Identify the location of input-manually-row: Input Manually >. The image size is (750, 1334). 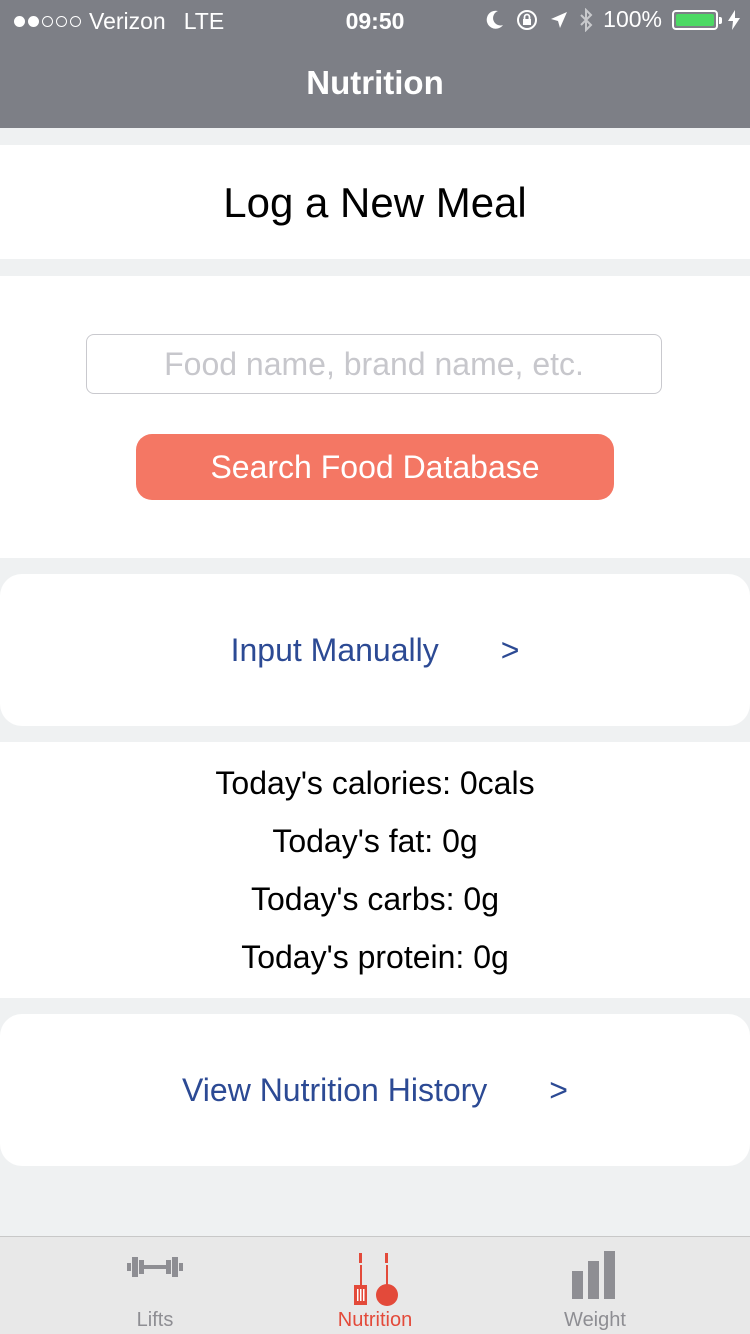
(375, 650).